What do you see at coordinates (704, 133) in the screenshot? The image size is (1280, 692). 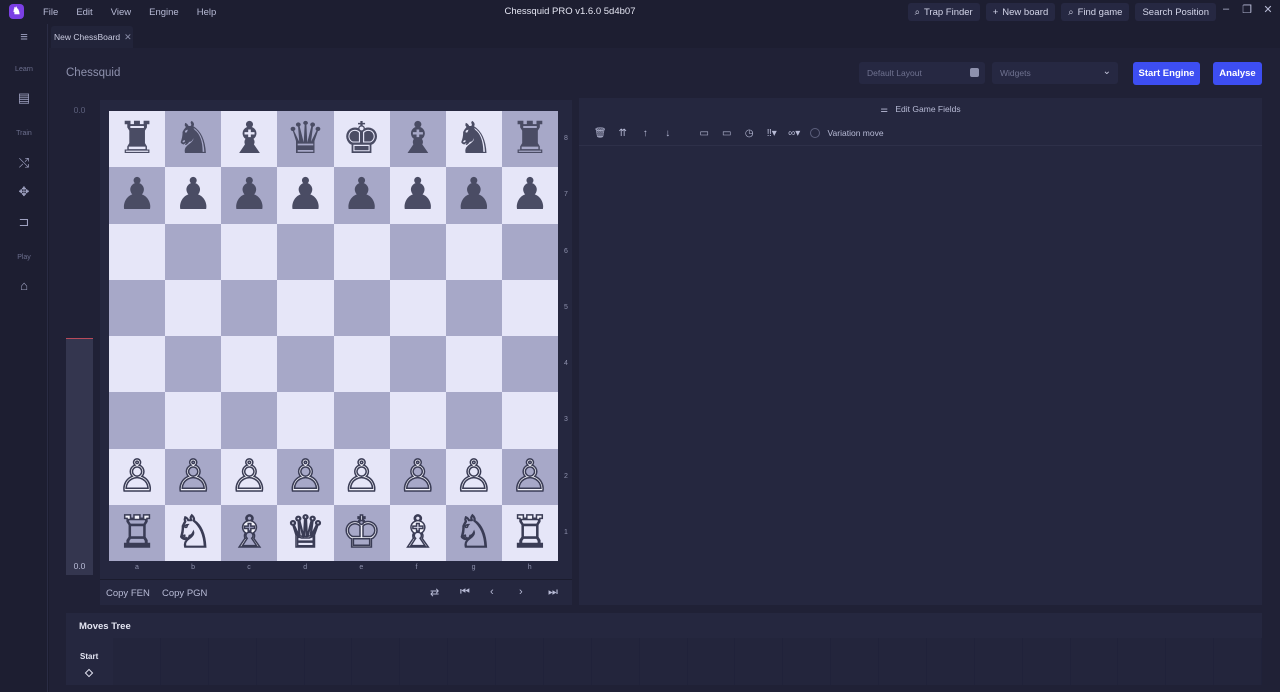 I see `comment-before-icon: ▭` at bounding box center [704, 133].